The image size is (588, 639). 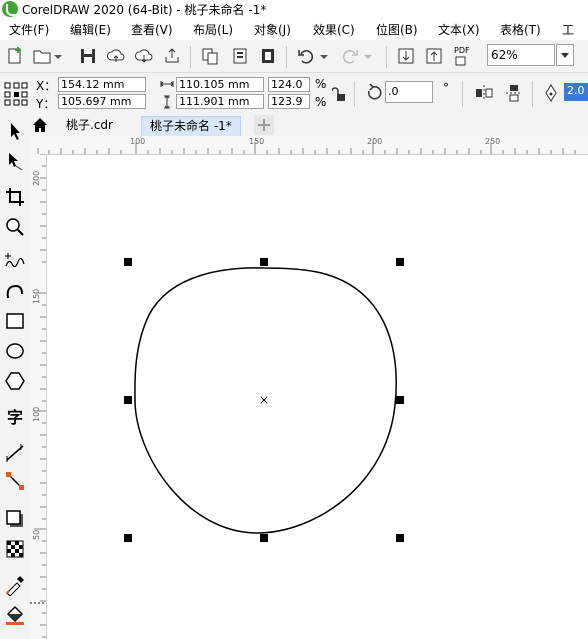 What do you see at coordinates (334, 29) in the screenshot?
I see `menu-effects: 效果(C)` at bounding box center [334, 29].